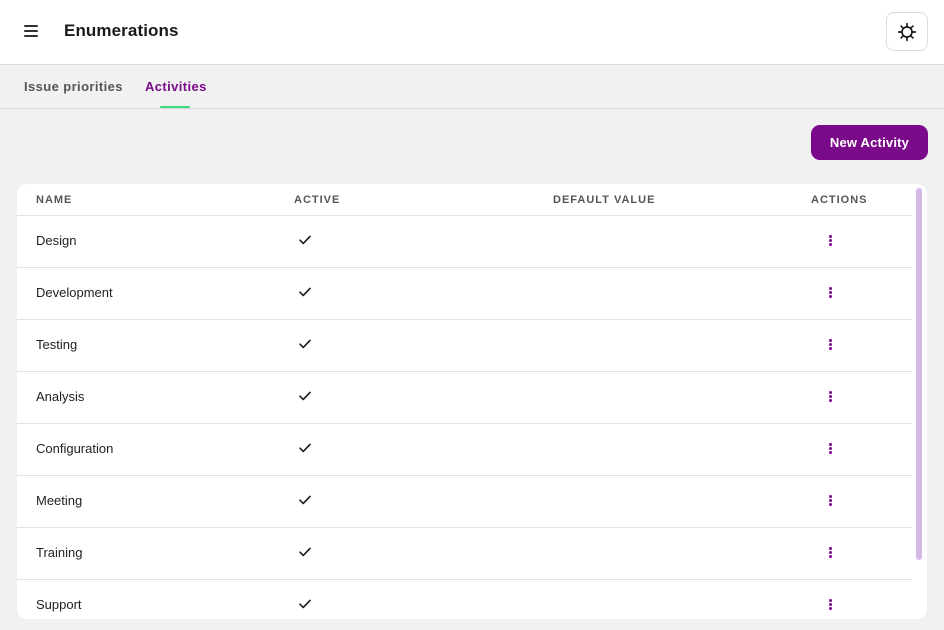 The image size is (944, 630). Describe the element at coordinates (464, 242) in the screenshot. I see `table-row: Design` at that location.